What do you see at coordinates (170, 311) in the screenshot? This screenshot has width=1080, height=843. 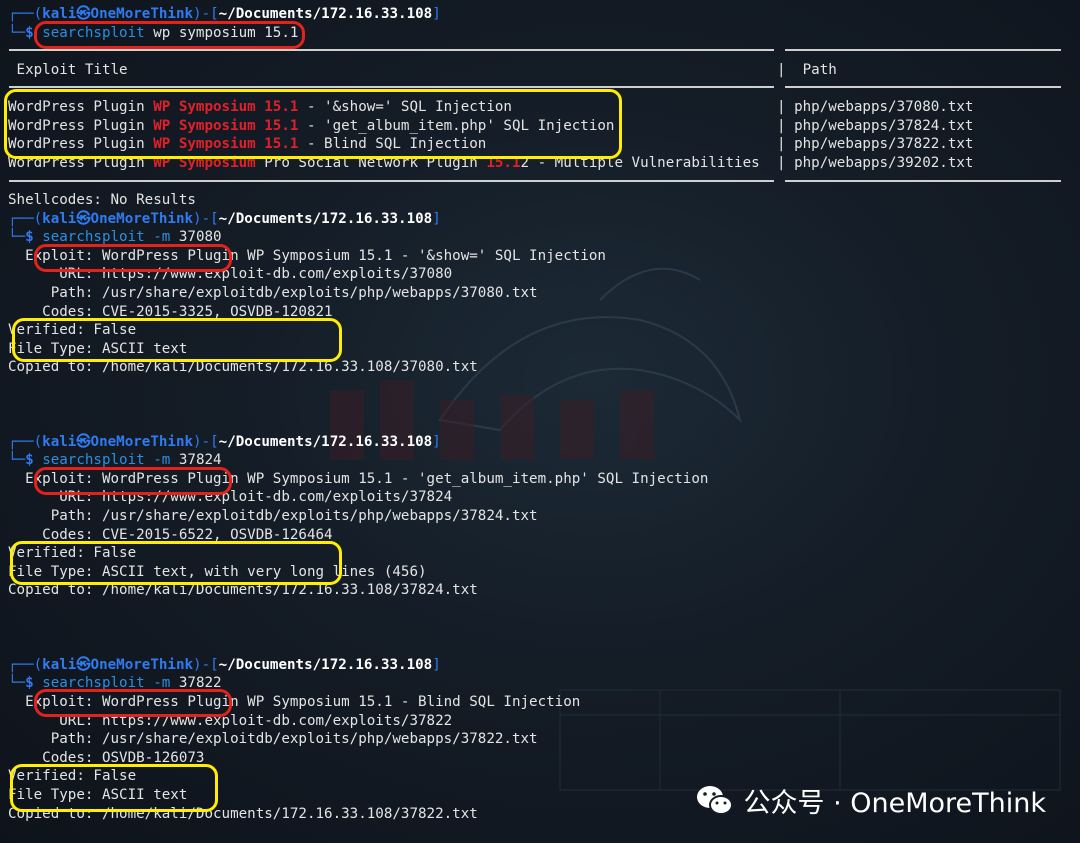 I see `codes-line: Codes: CVE-2015-3325, OSVDB-120821` at bounding box center [170, 311].